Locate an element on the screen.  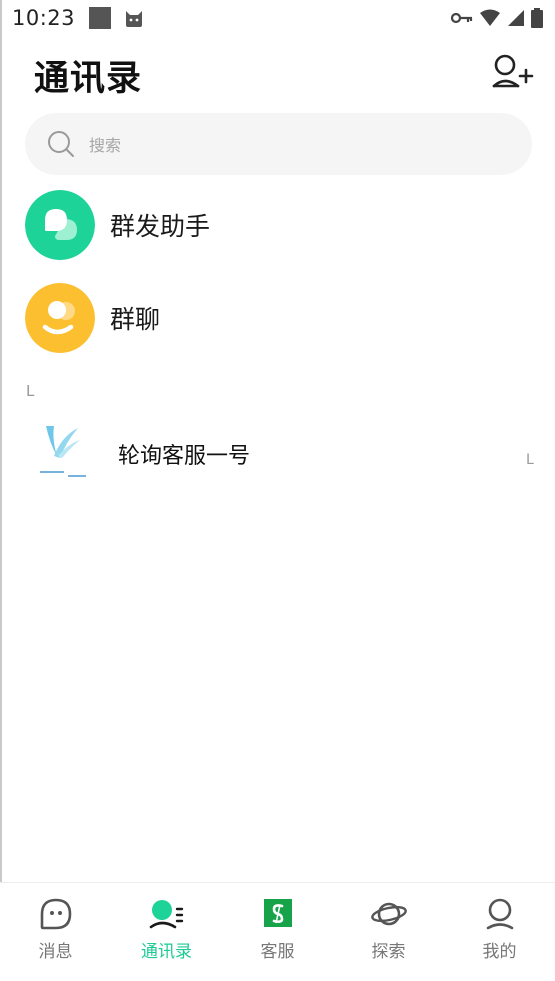
bottom-tab-bar: 消息 通讯录 客服 探索 我的 is located at coordinates (277, 931).